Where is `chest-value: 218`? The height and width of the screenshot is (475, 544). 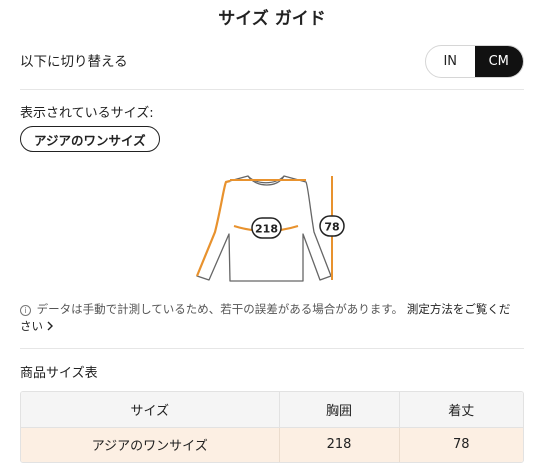 chest-value: 218 is located at coordinates (266, 229).